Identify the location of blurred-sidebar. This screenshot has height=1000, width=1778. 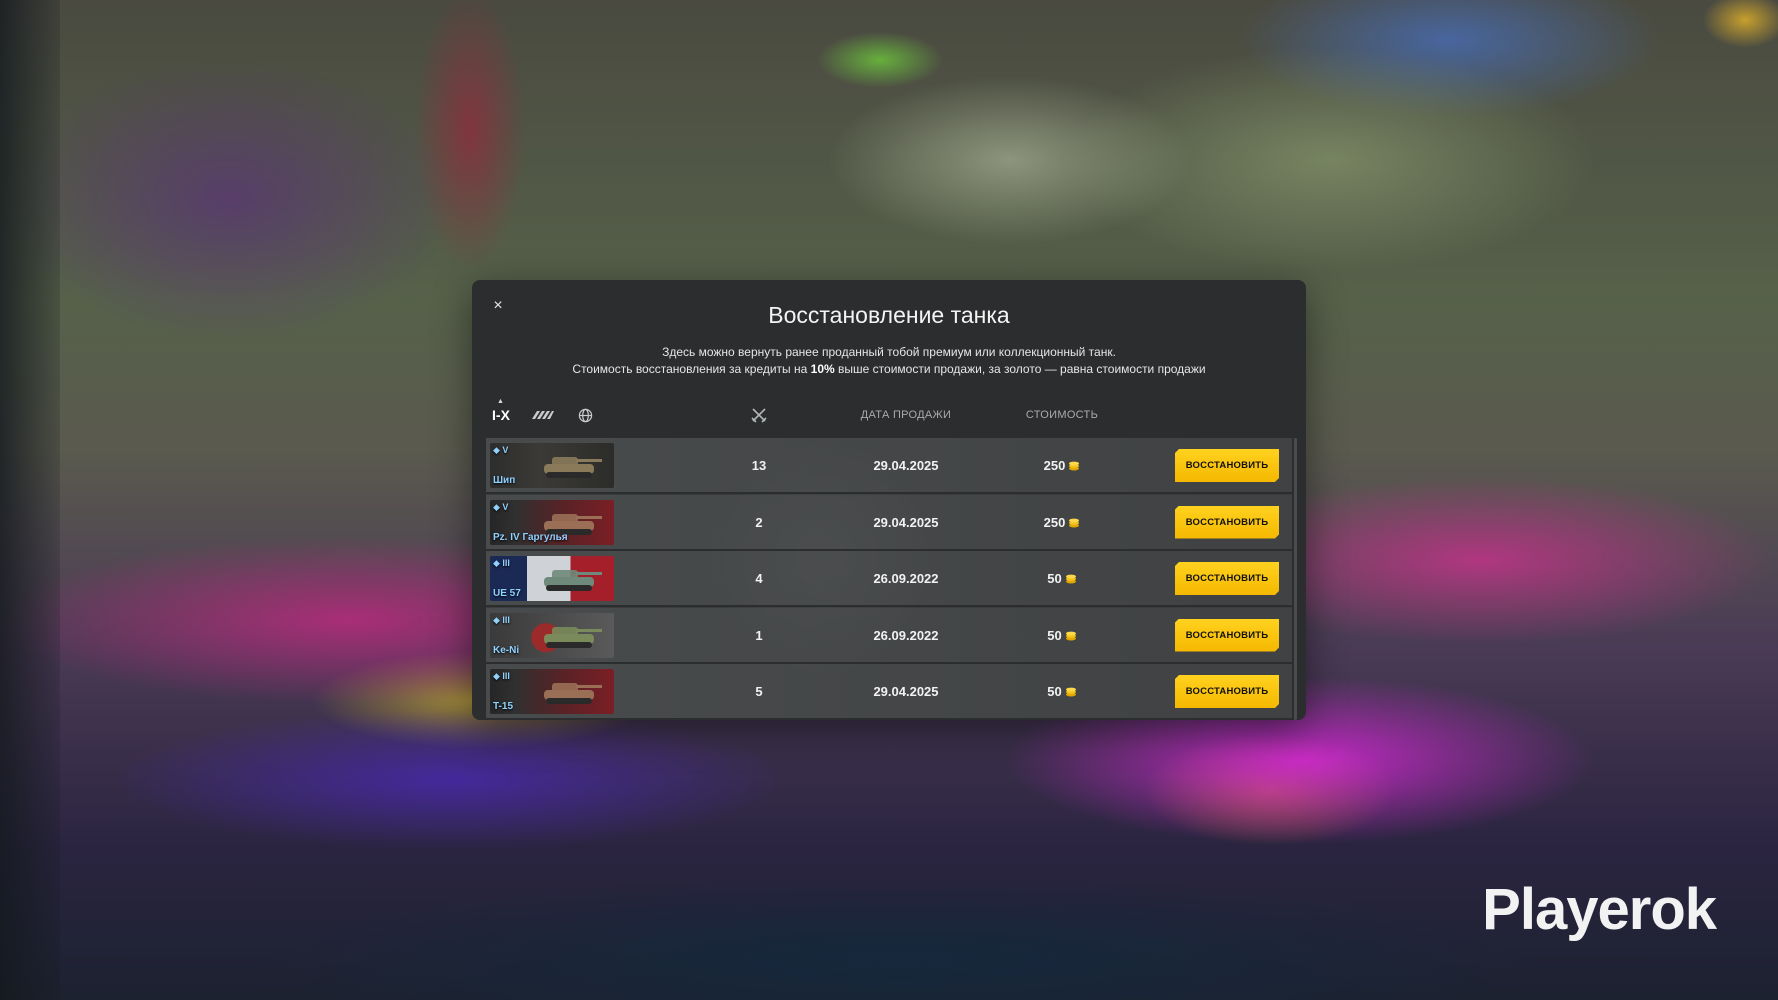
(30, 500).